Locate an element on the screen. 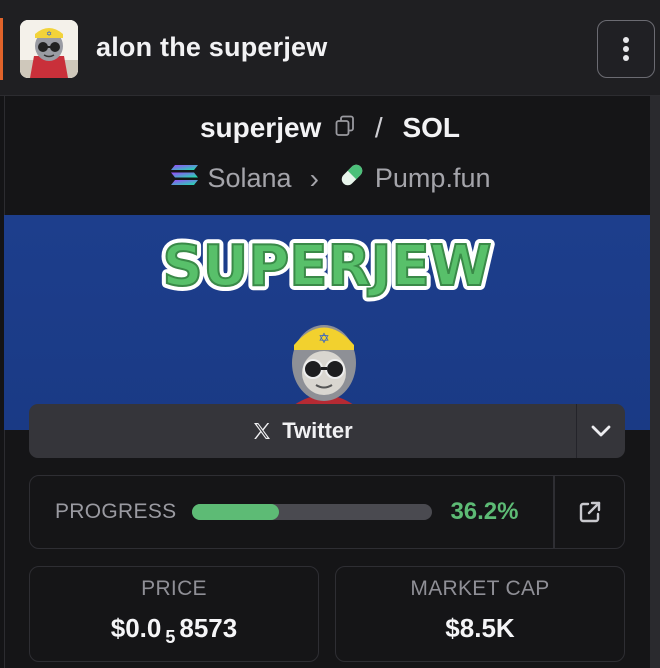 The image size is (660, 668). external-link-button is located at coordinates (590, 514).